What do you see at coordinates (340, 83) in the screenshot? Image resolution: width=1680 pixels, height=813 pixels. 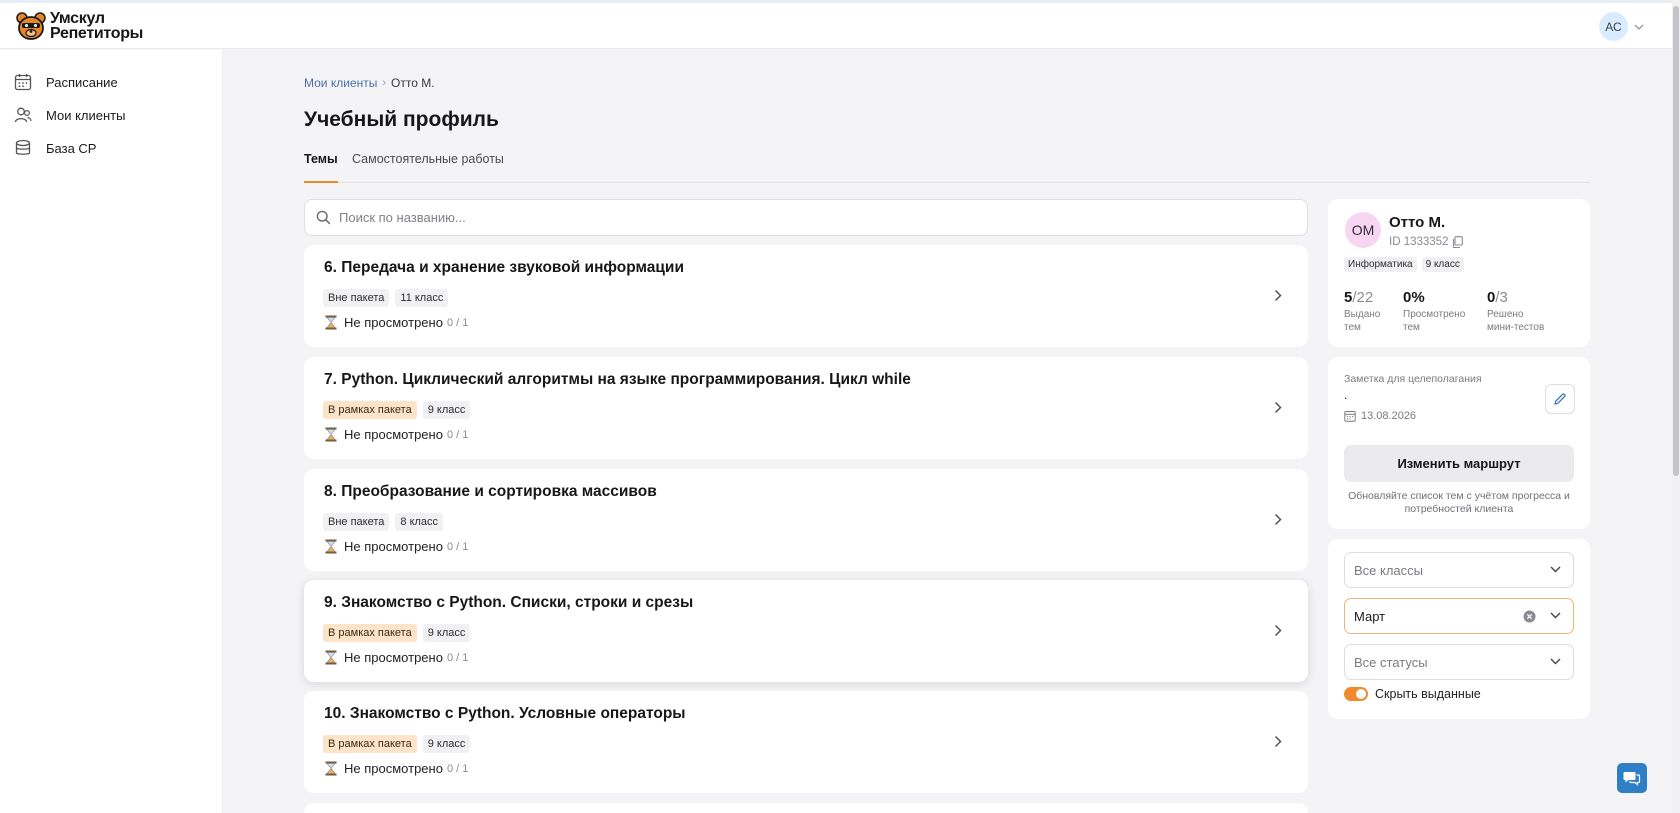 I see `breadcrumb-link-clients: Мои клиенты` at bounding box center [340, 83].